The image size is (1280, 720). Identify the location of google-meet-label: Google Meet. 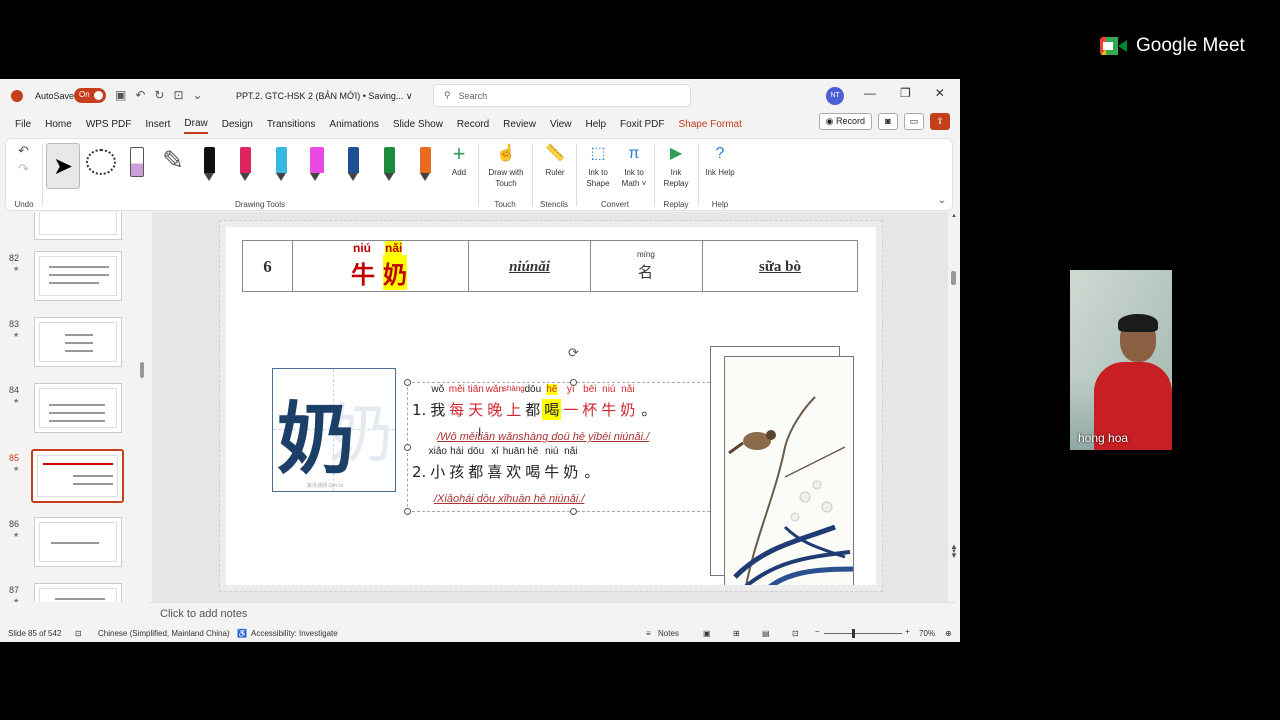
(1190, 45).